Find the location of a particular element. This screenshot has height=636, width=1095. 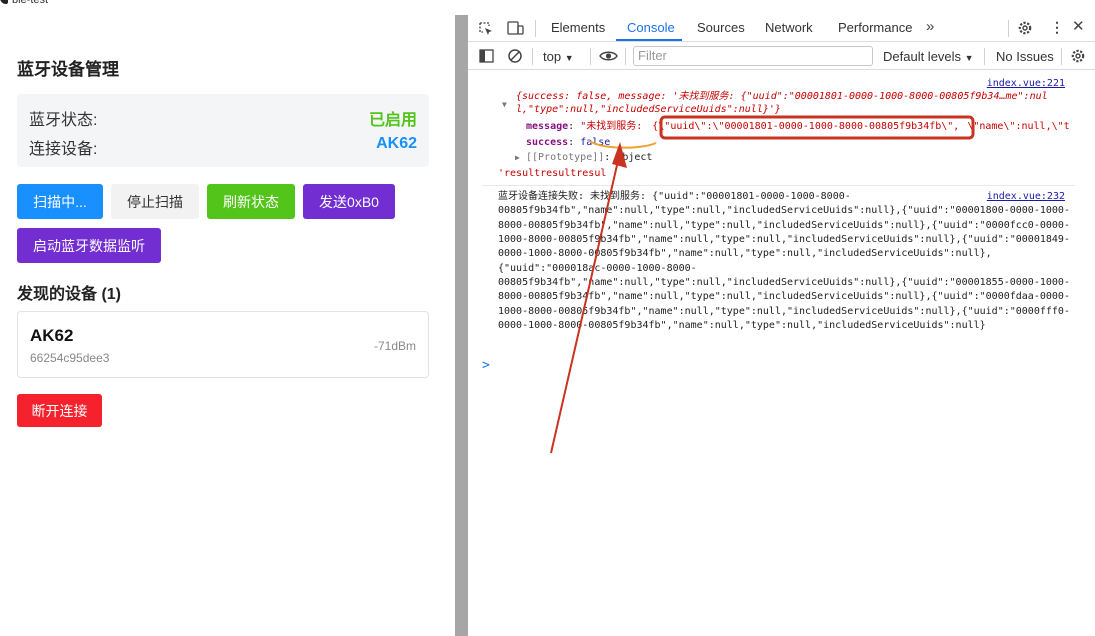

log-separator is located at coordinates (778, 185).